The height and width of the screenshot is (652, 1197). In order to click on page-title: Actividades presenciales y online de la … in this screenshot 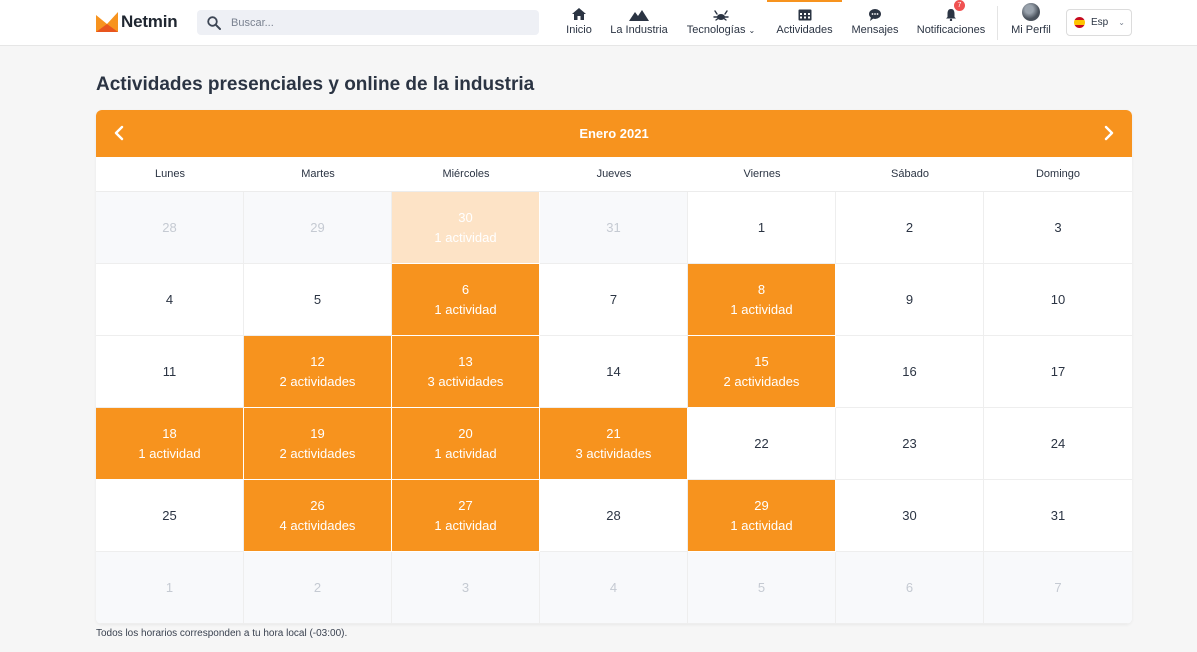, I will do `click(315, 84)`.